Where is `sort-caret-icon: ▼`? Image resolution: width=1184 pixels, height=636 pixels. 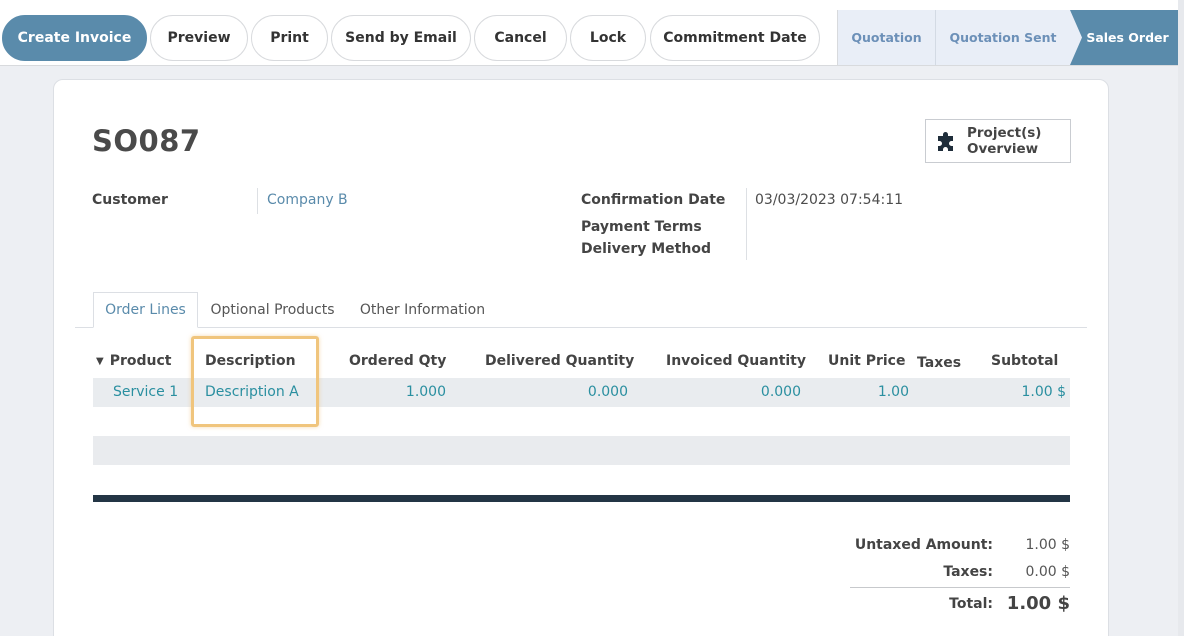
sort-caret-icon: ▼ is located at coordinates (100, 361).